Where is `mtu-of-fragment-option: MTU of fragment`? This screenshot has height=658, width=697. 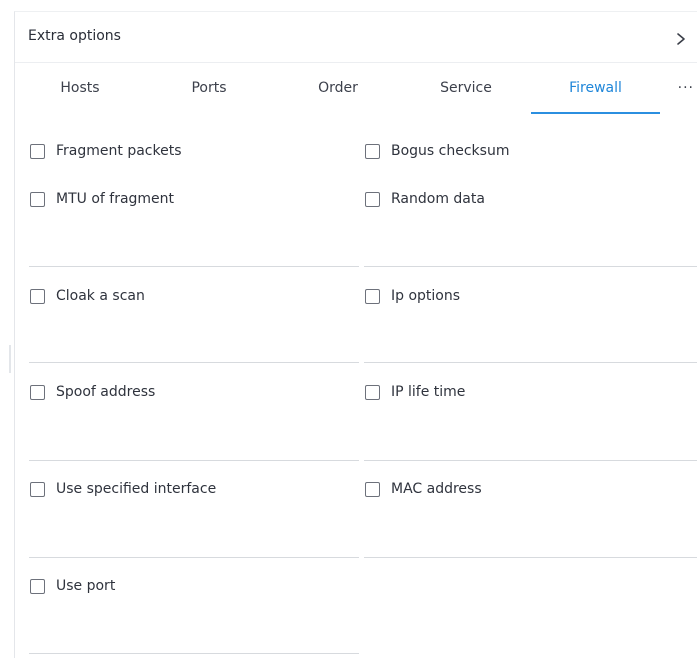
mtu-of-fragment-option: MTU of fragment is located at coordinates (102, 199).